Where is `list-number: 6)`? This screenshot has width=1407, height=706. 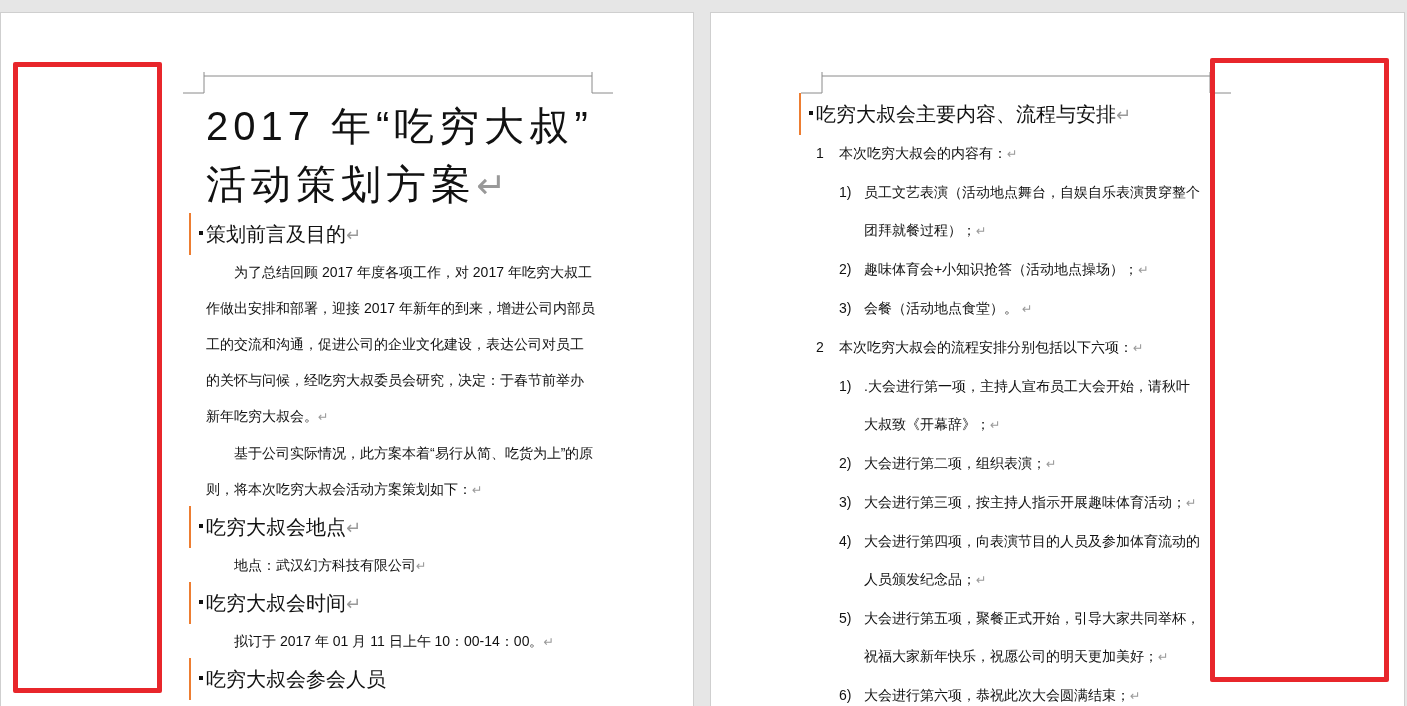 list-number: 6) is located at coordinates (846, 695).